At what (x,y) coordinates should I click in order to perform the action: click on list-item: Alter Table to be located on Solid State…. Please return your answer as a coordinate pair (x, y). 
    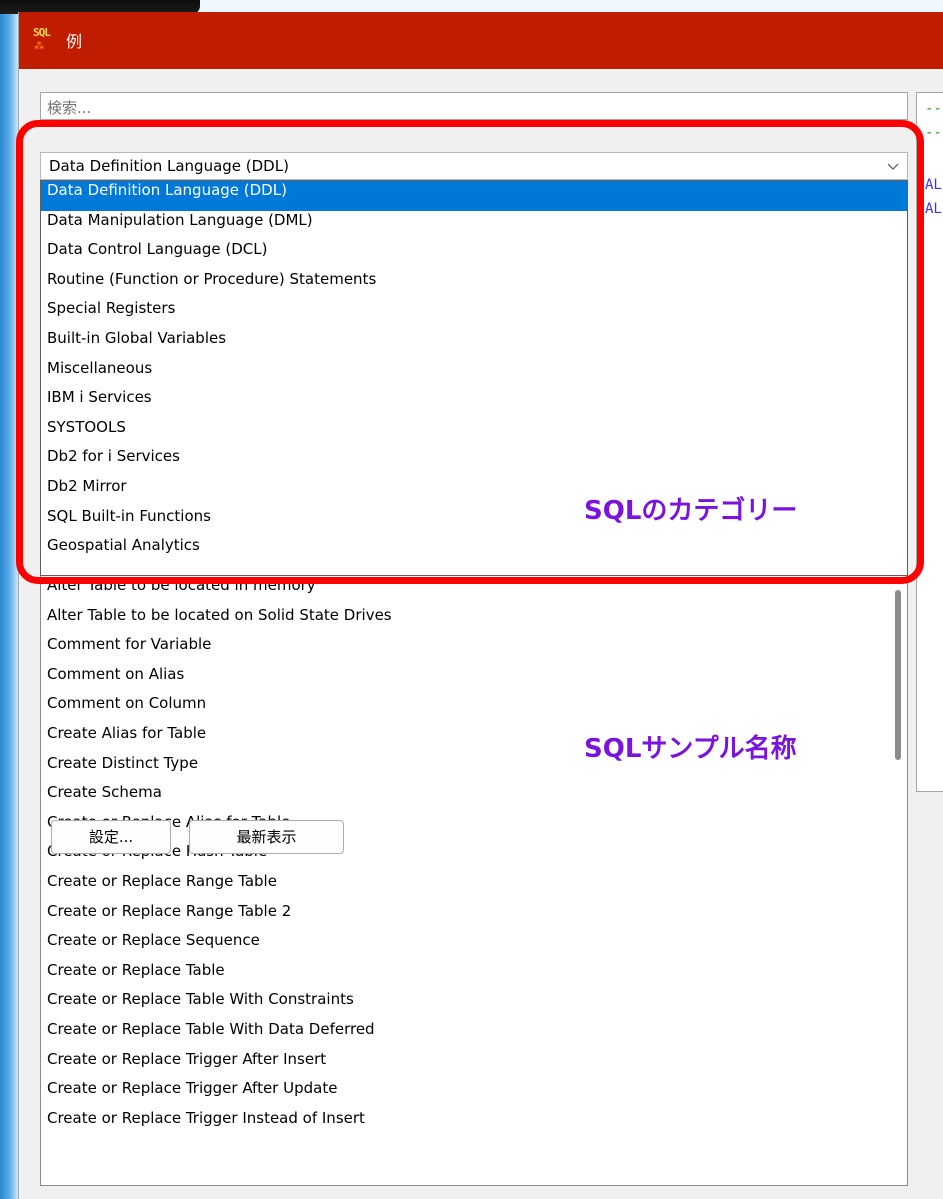
    Looking at the image, I should click on (474, 621).